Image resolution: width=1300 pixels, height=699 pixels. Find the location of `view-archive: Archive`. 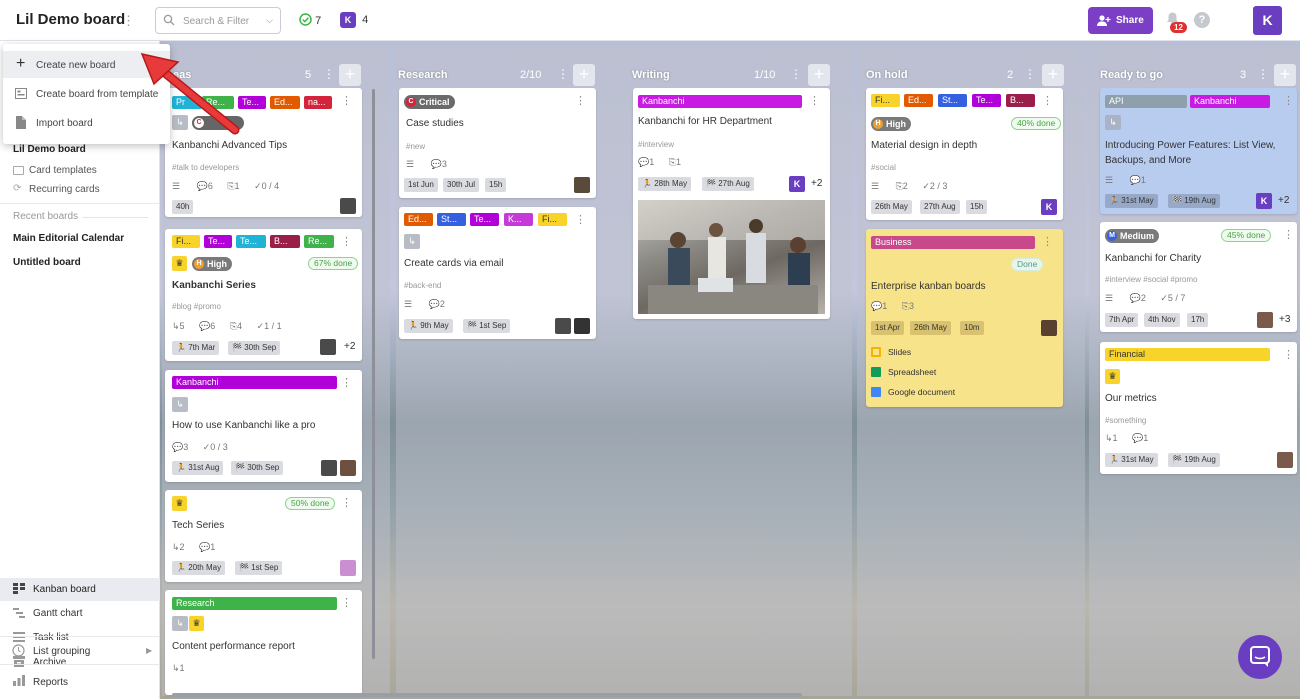

view-archive: Archive is located at coordinates (49, 662).